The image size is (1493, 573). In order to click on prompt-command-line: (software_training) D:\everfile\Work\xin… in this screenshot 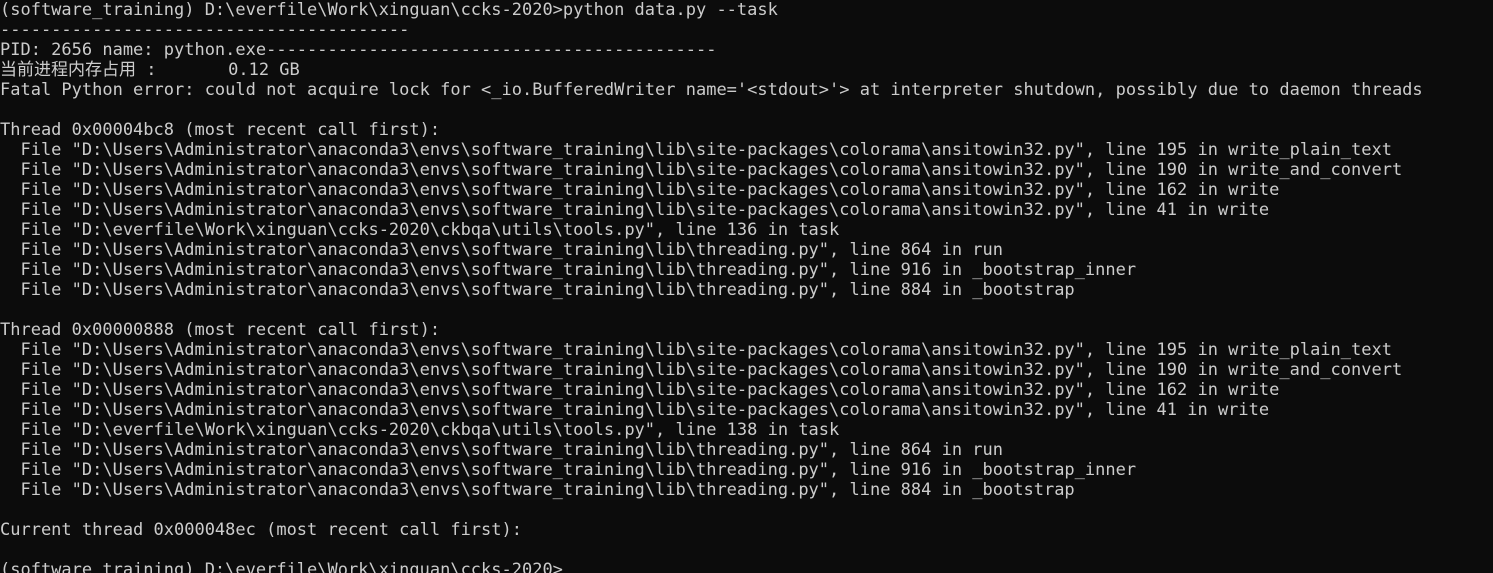, I will do `click(389, 10)`.